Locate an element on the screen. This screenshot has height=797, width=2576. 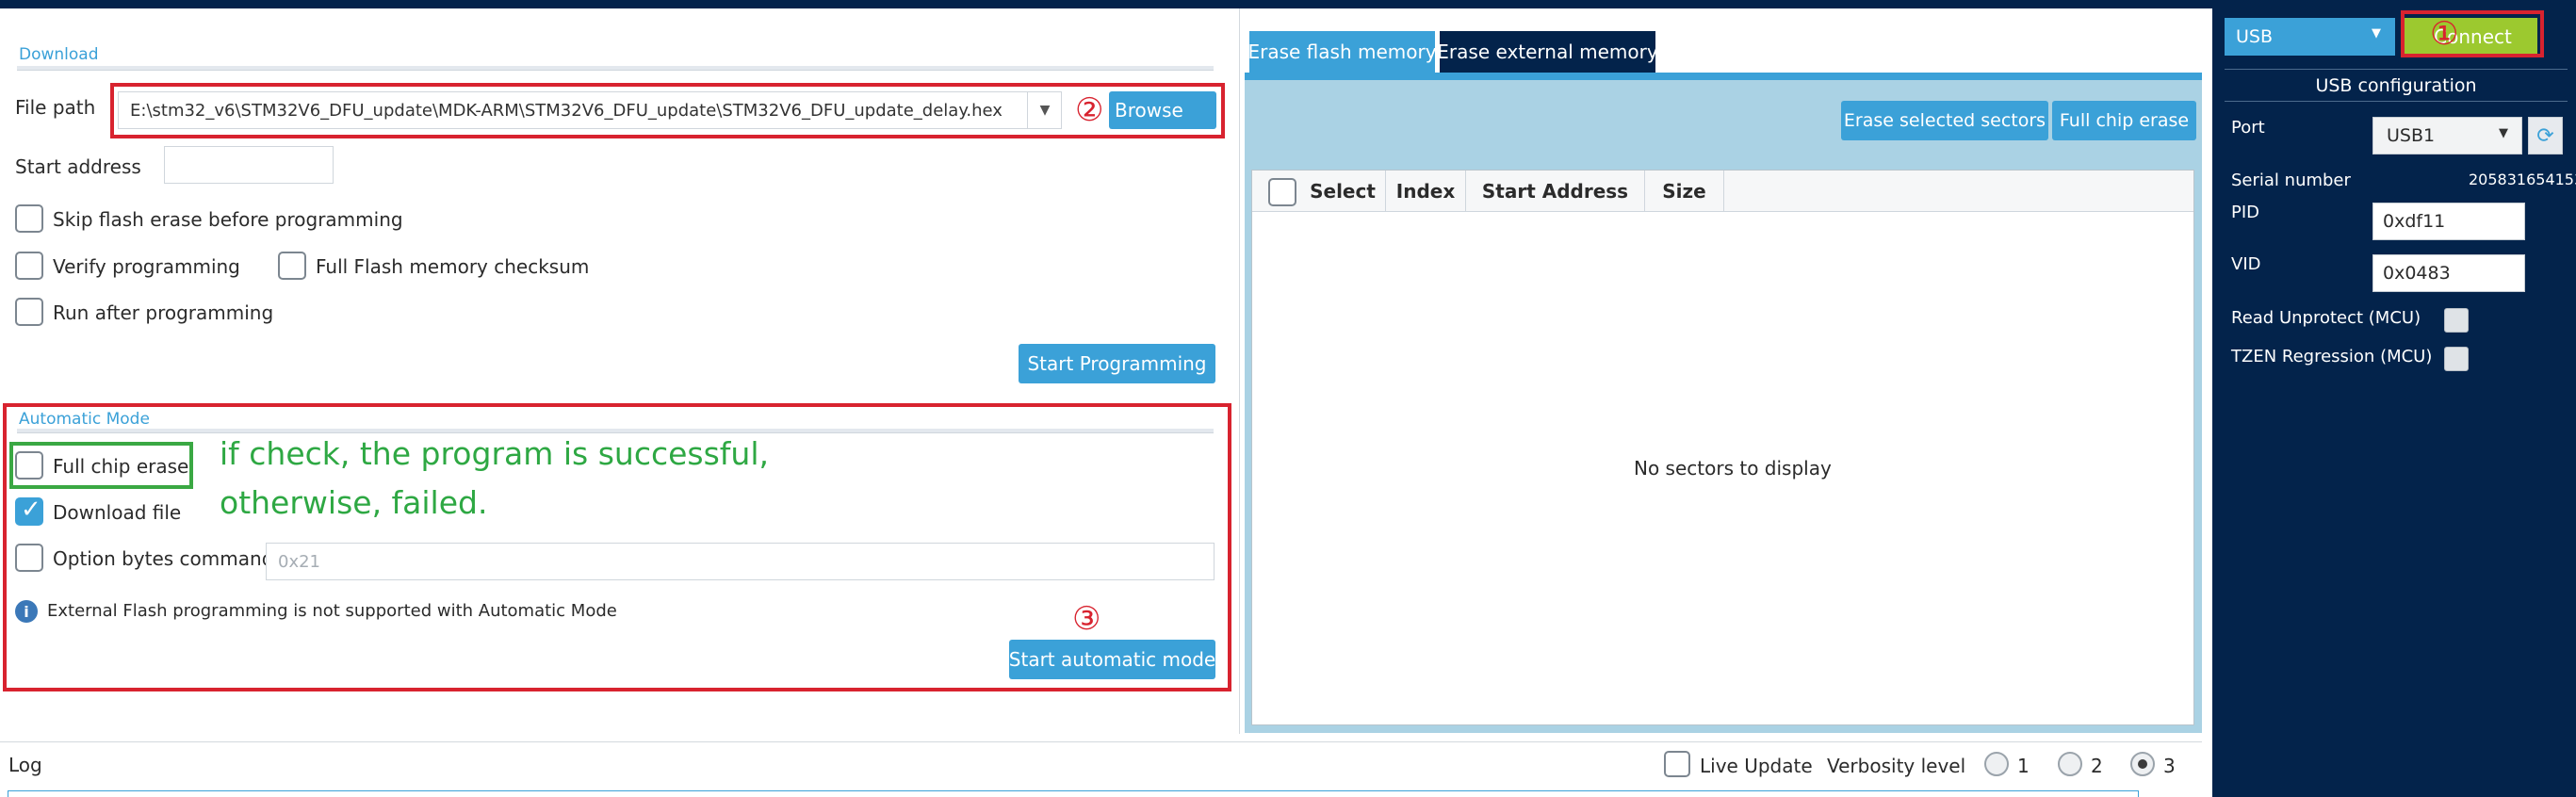
full-chip-erase-button: Full chip erase is located at coordinates (2124, 120).